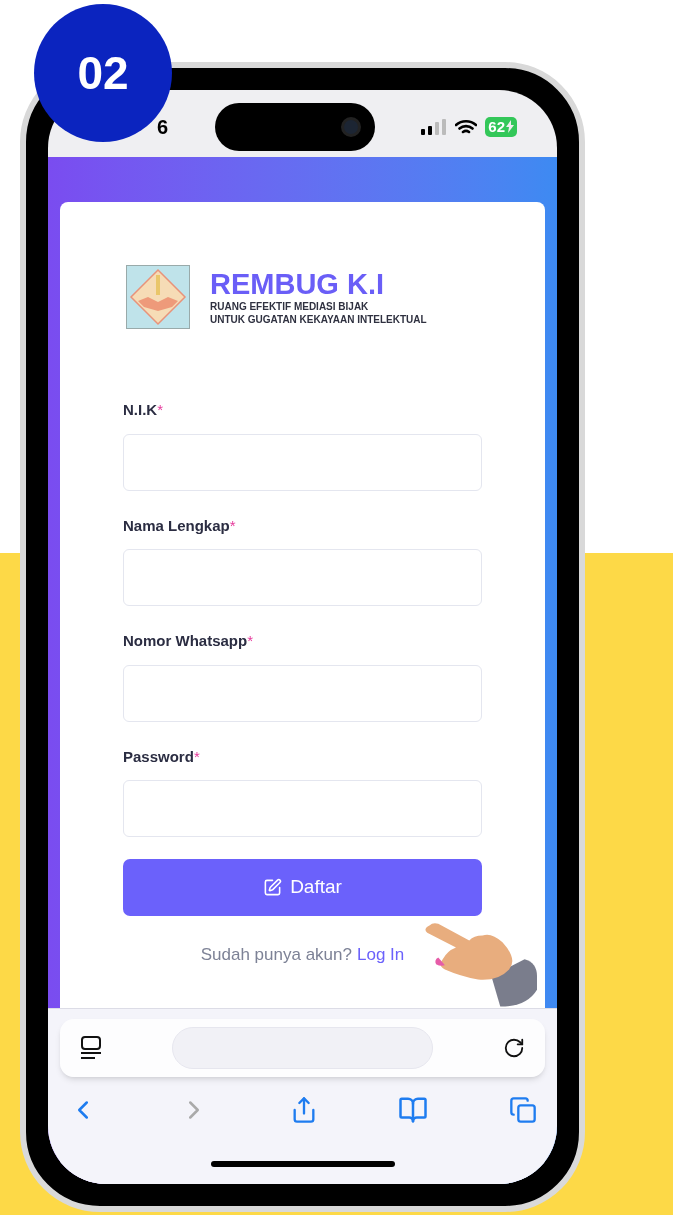 The width and height of the screenshot is (673, 1215). What do you see at coordinates (273, 887) in the screenshot?
I see `edit-icon` at bounding box center [273, 887].